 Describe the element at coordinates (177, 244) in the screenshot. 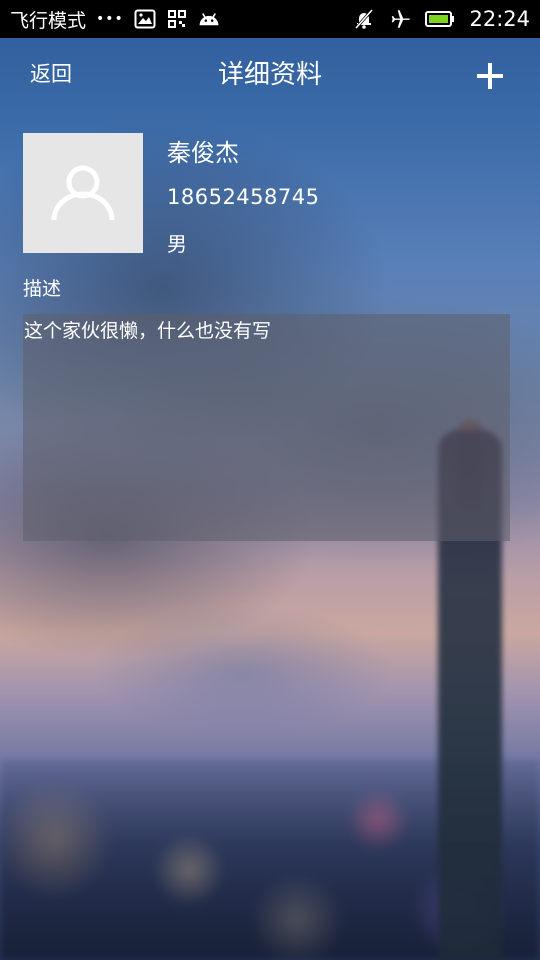

I see `contact-gender: 男` at that location.